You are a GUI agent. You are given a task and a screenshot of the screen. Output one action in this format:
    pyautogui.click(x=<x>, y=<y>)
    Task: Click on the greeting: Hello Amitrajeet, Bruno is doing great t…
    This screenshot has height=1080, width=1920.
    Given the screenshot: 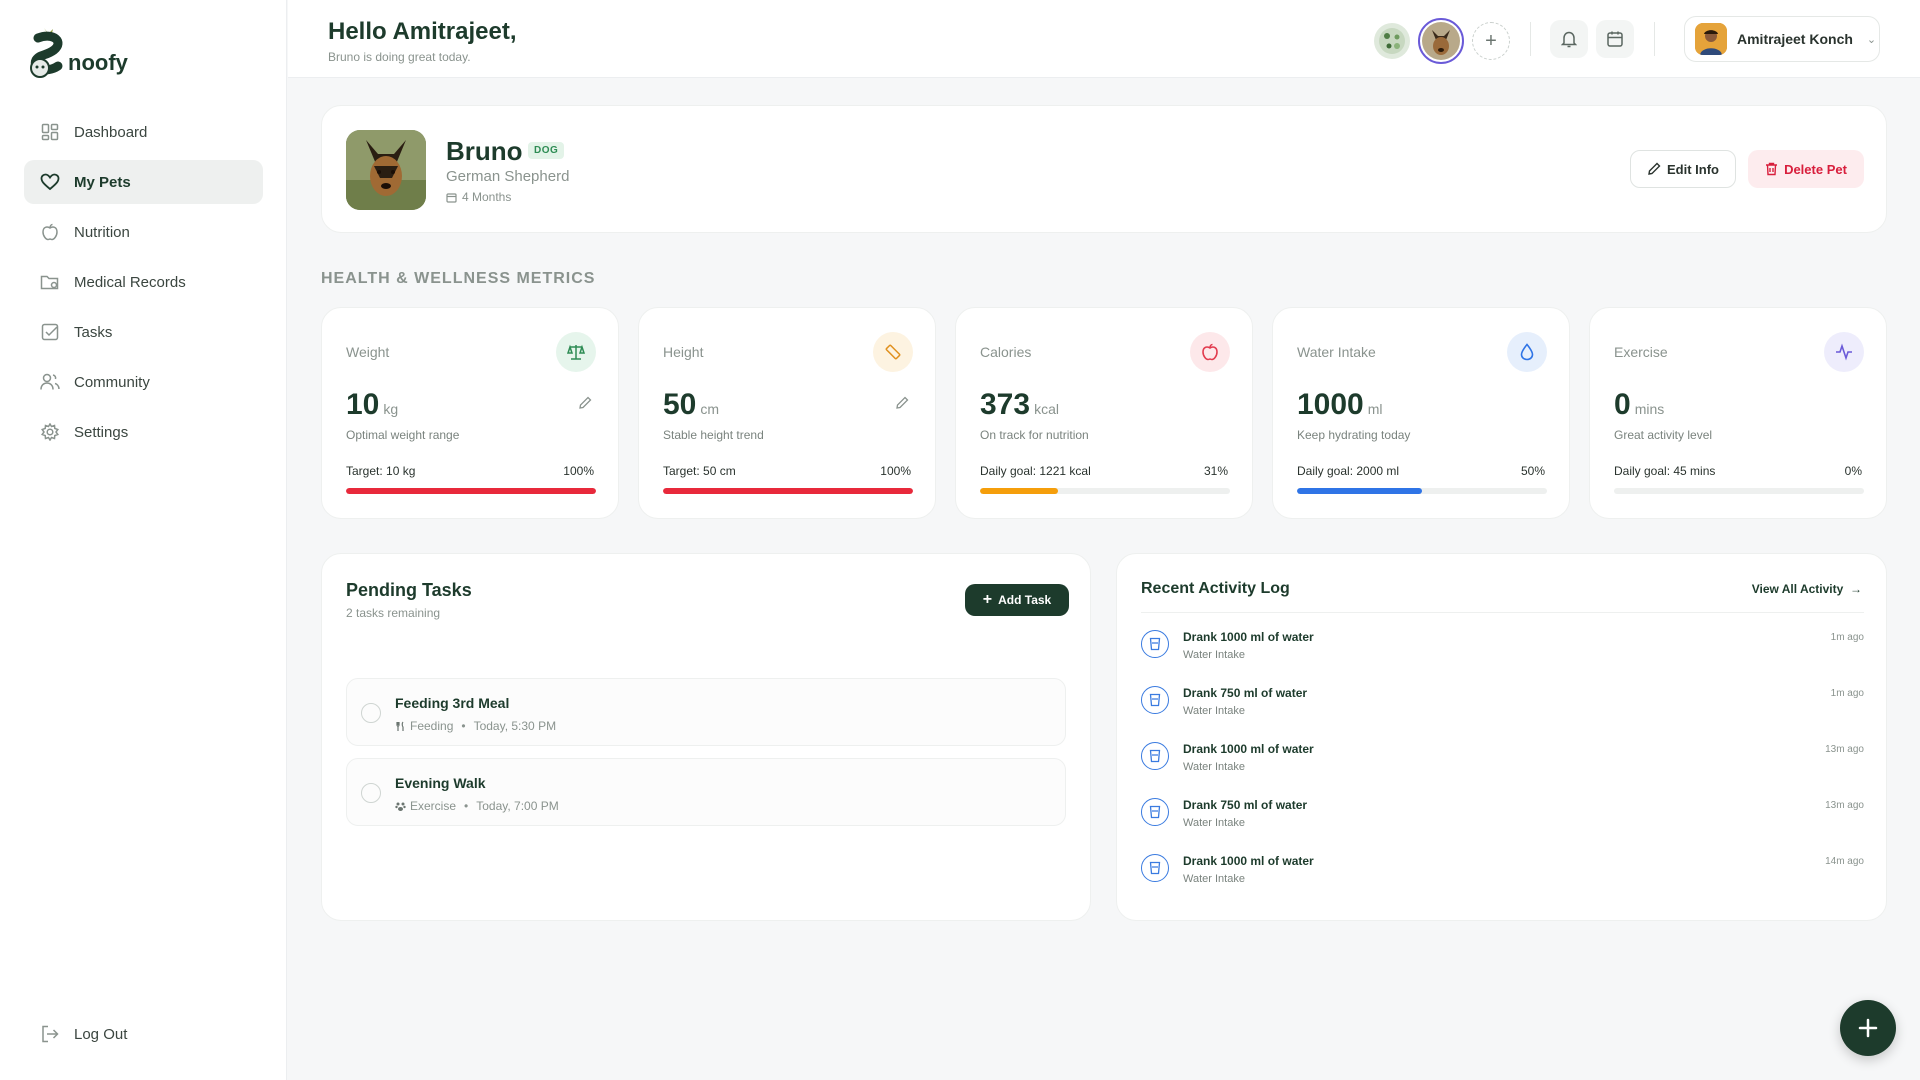 What is the action you would take?
    pyautogui.click(x=422, y=41)
    